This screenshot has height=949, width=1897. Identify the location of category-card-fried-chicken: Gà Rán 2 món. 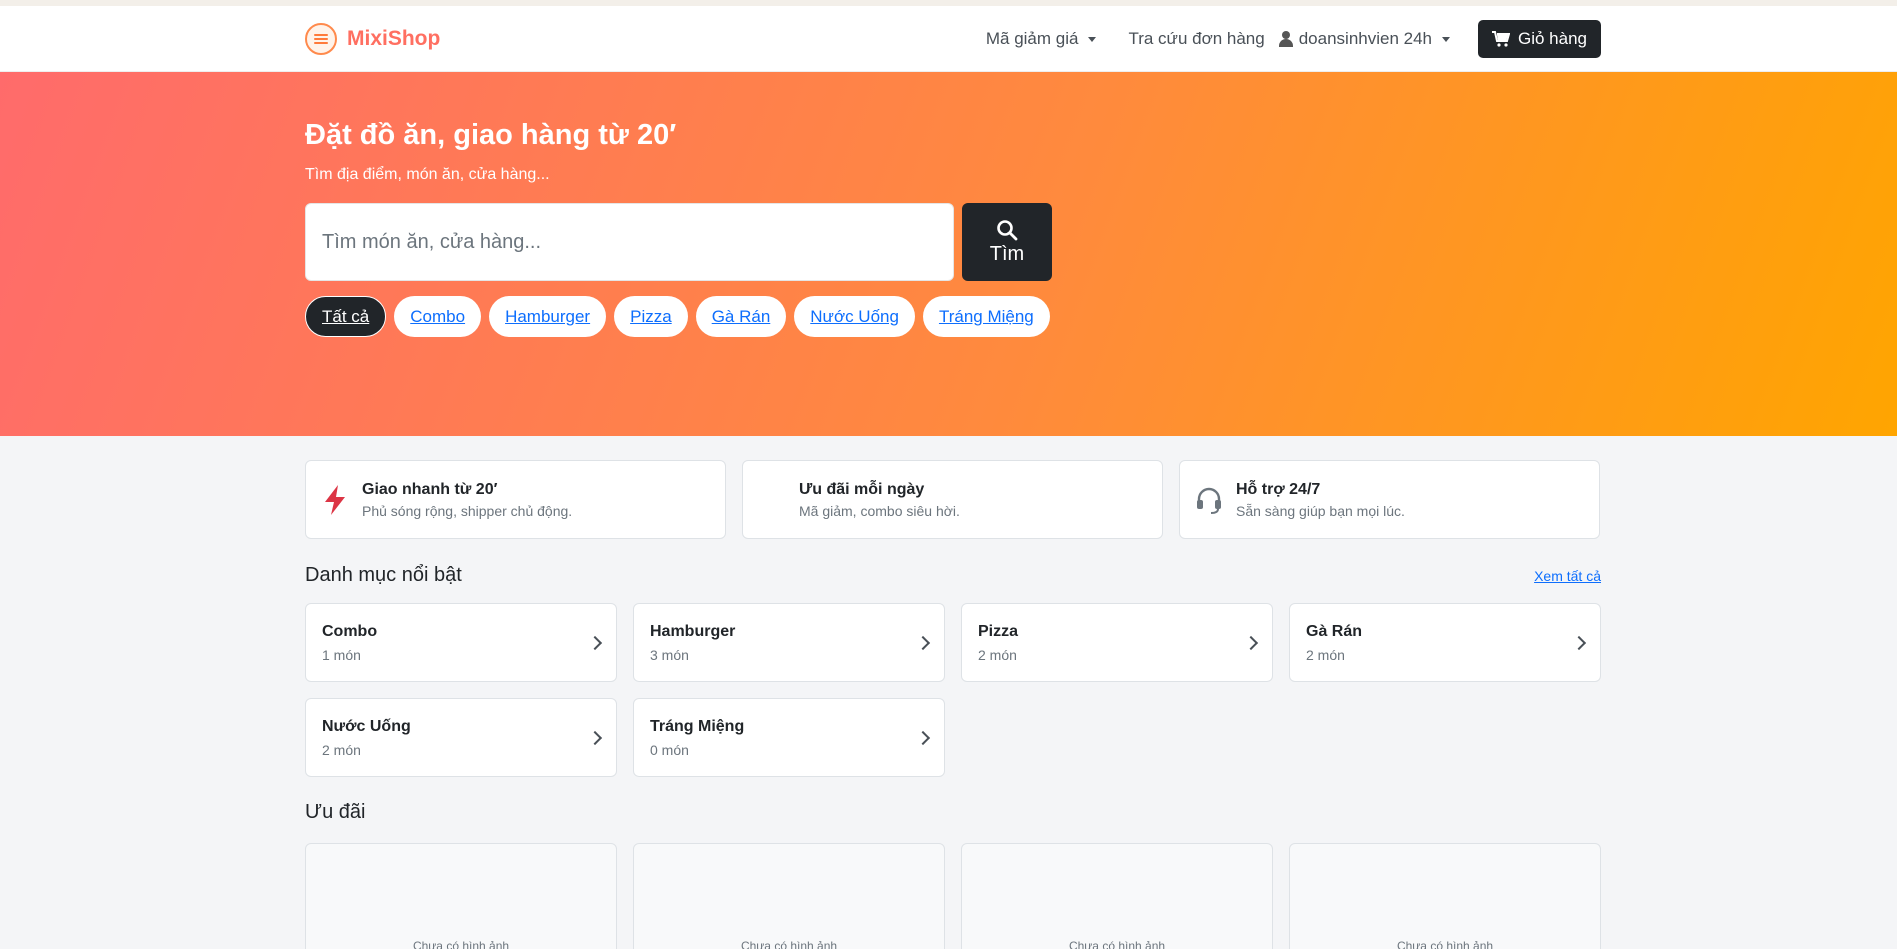
(1445, 642).